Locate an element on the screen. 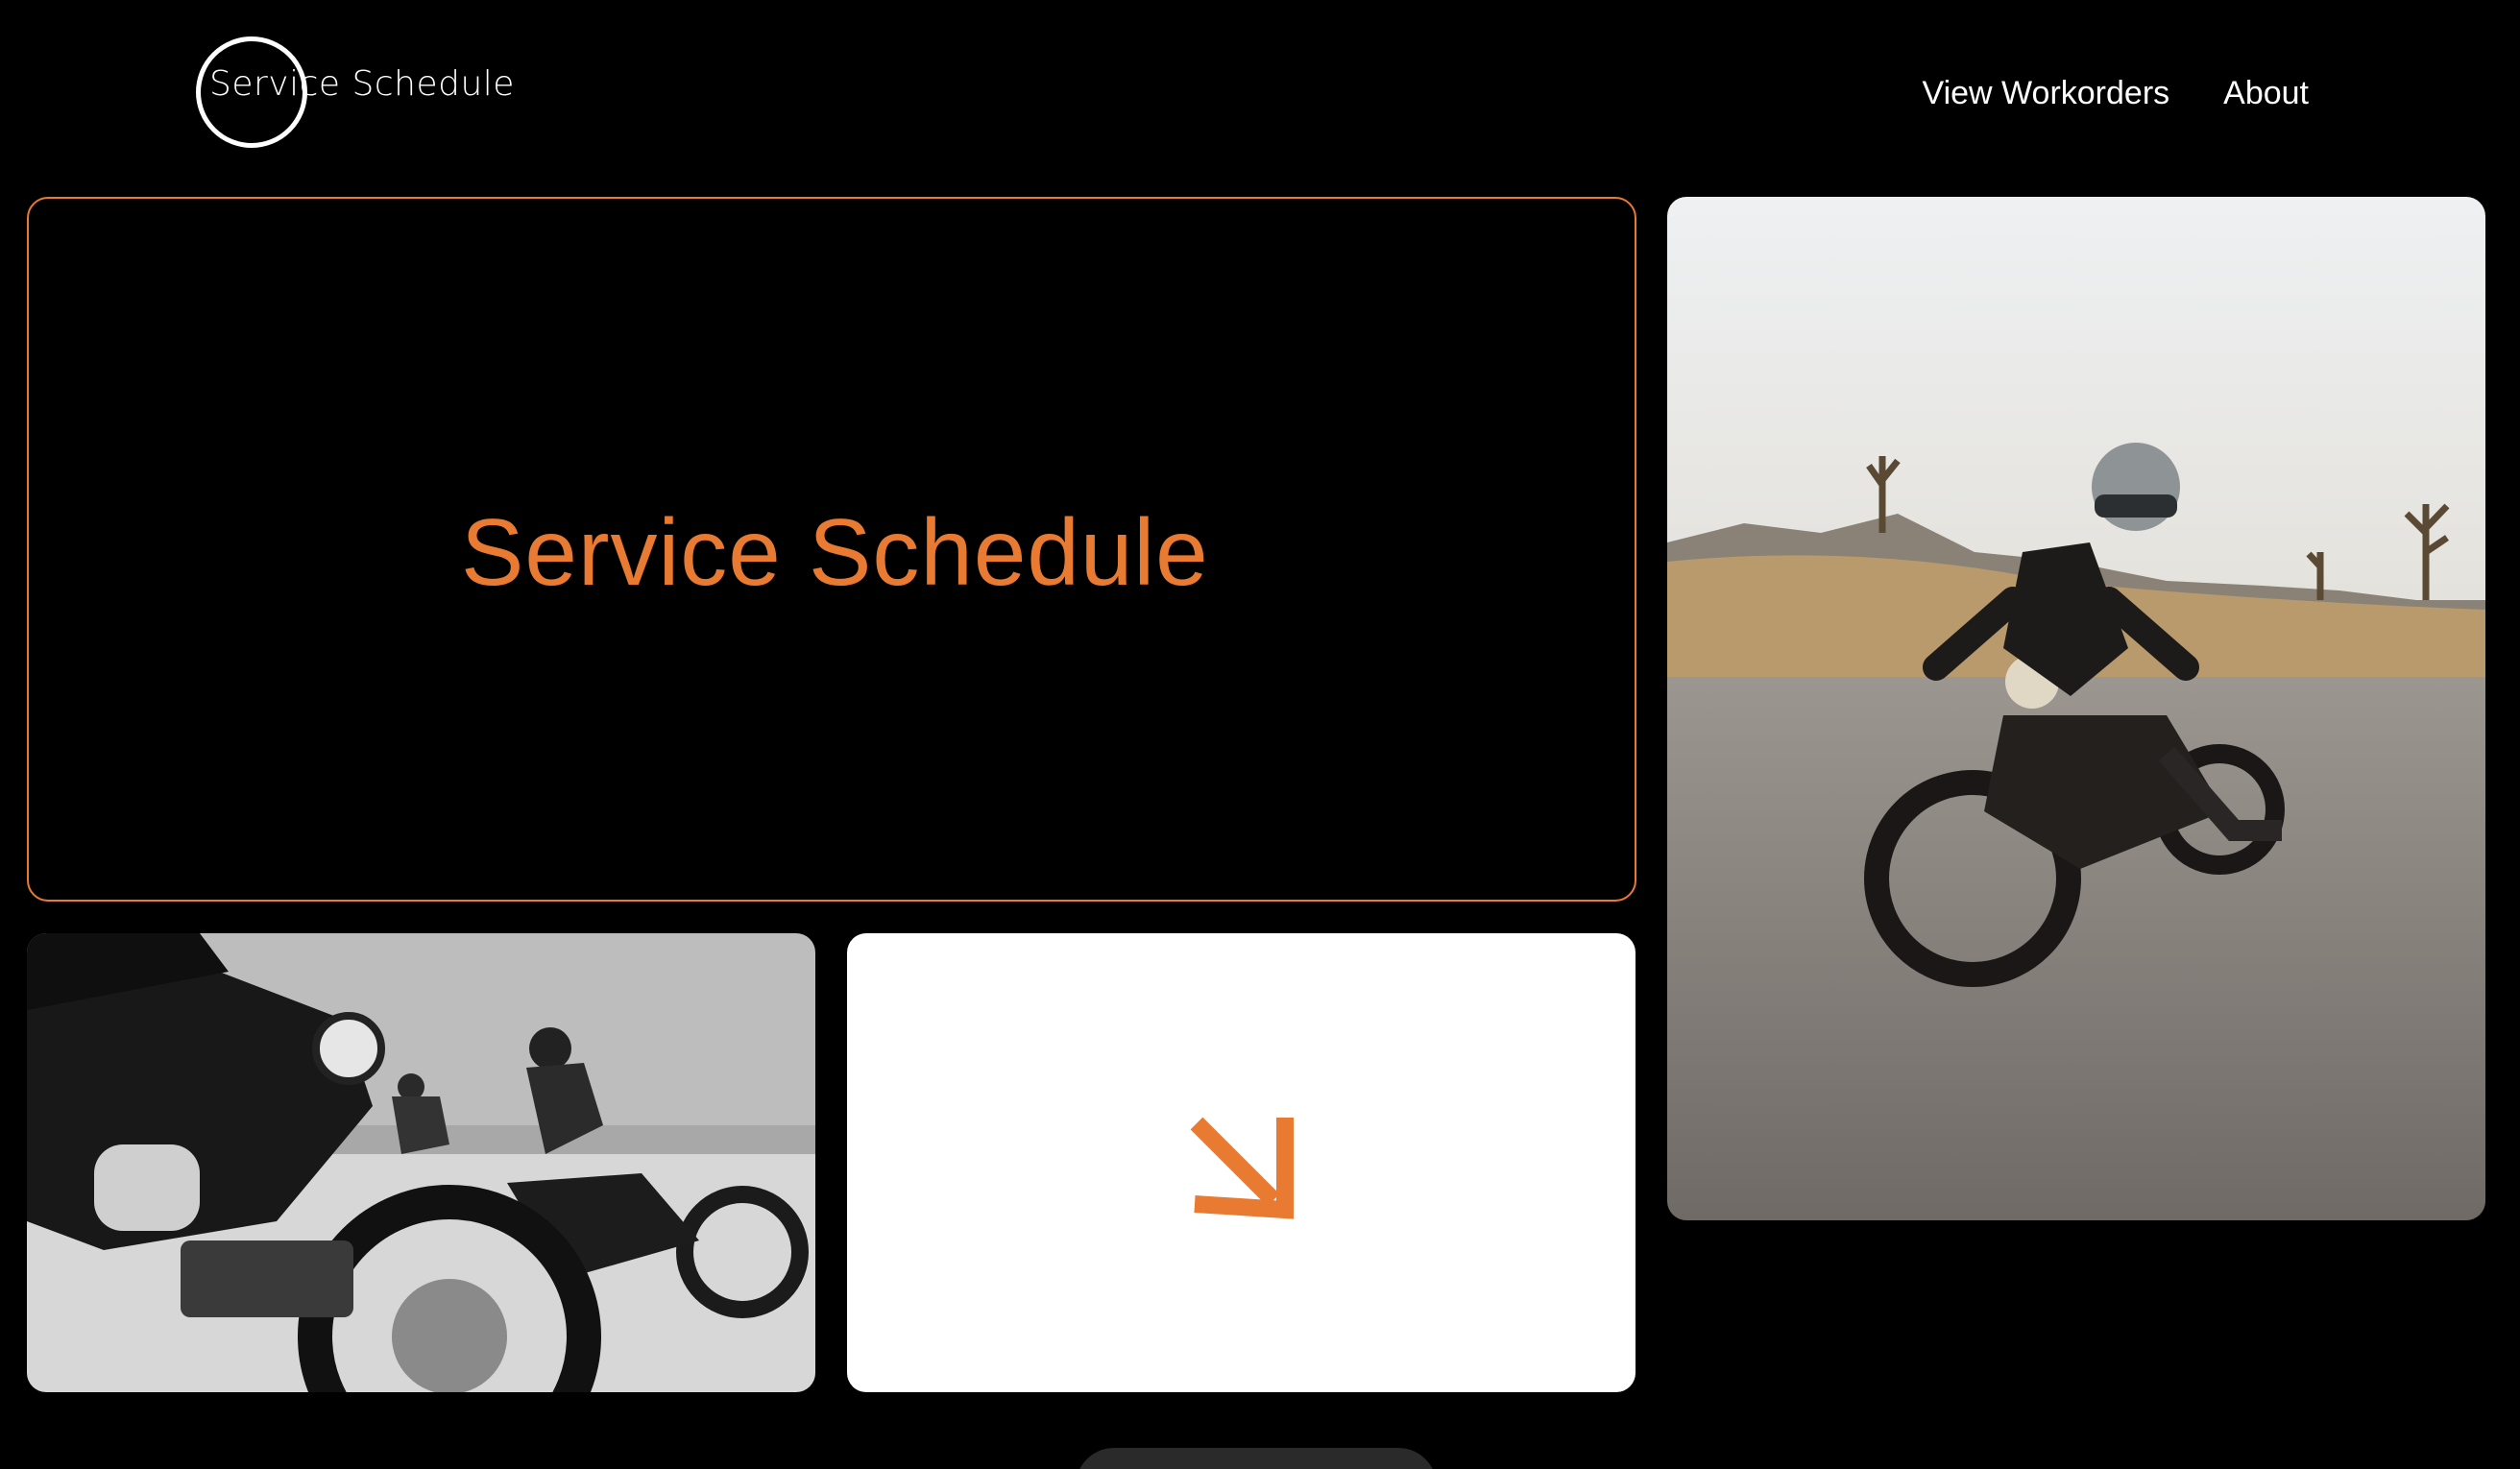 The image size is (2520, 1469). main-nav: View Workorders About is located at coordinates (2116, 93).